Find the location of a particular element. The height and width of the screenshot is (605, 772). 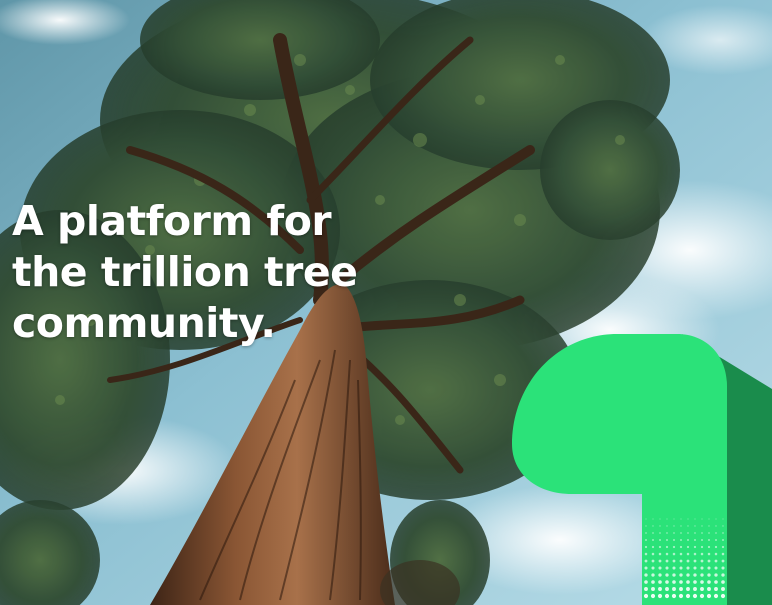

headline-line-3: community. is located at coordinates (144, 323).